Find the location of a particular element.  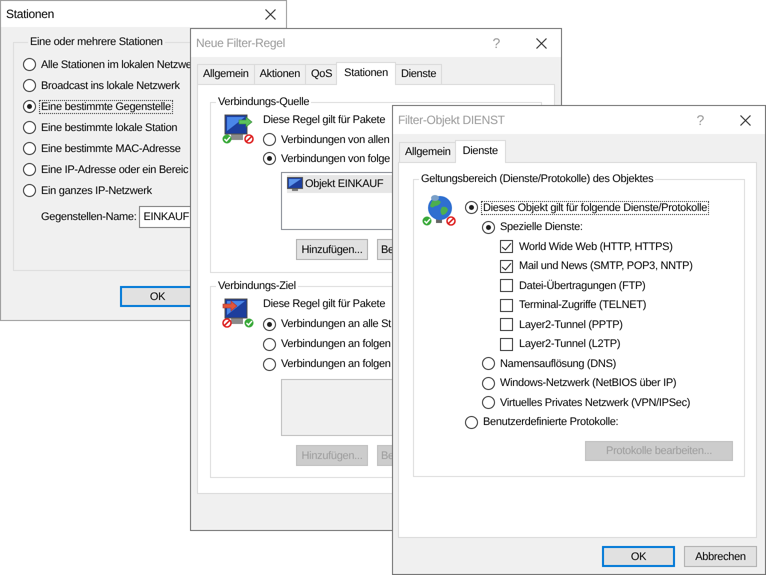

ok-button: OK is located at coordinates (638, 556).